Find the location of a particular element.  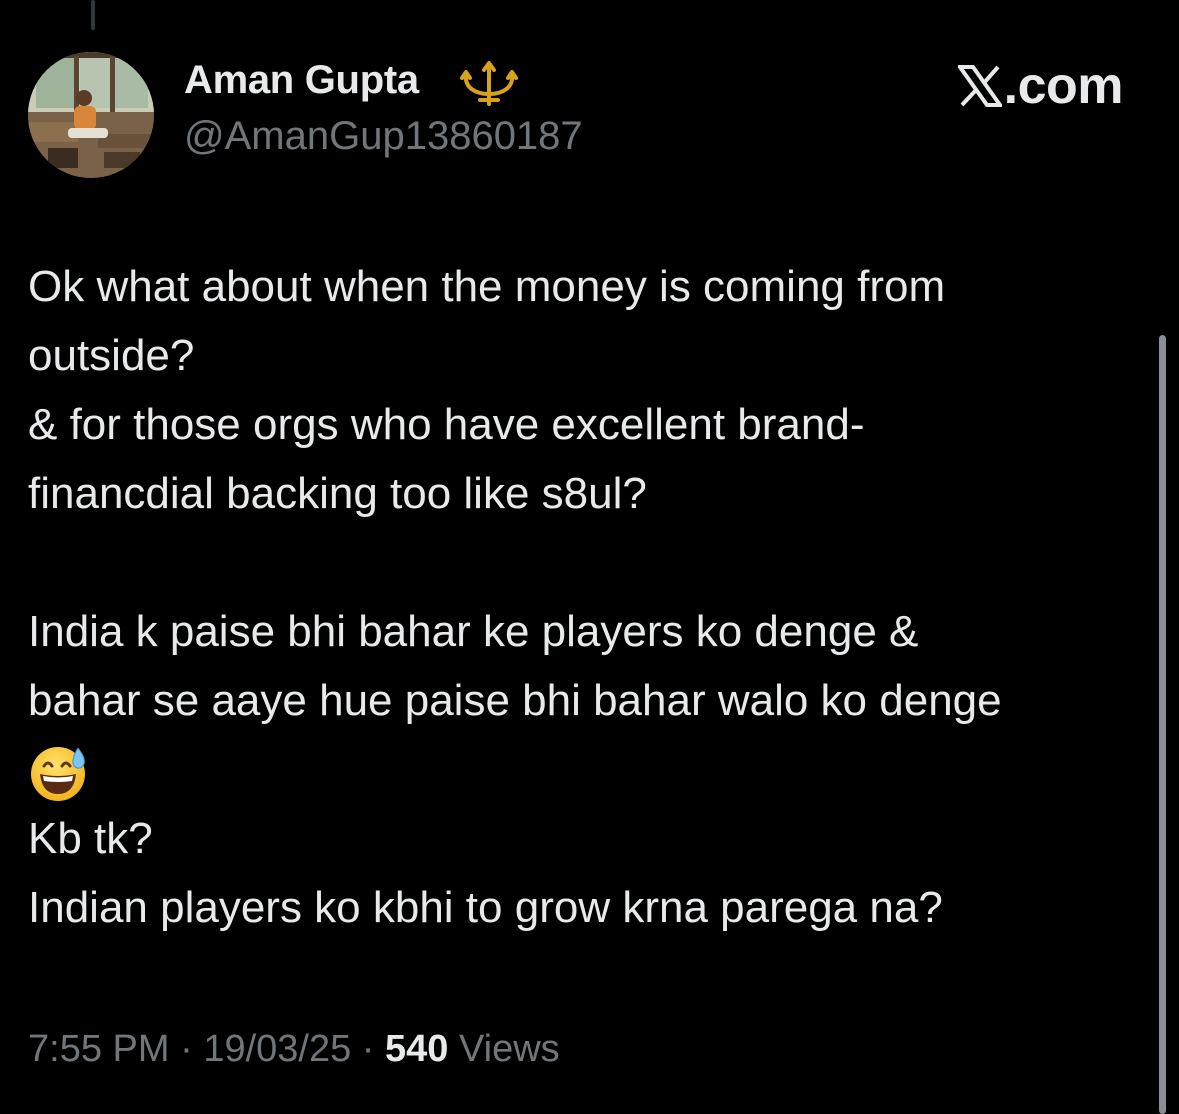

brand-label: .com is located at coordinates (1063, 86).